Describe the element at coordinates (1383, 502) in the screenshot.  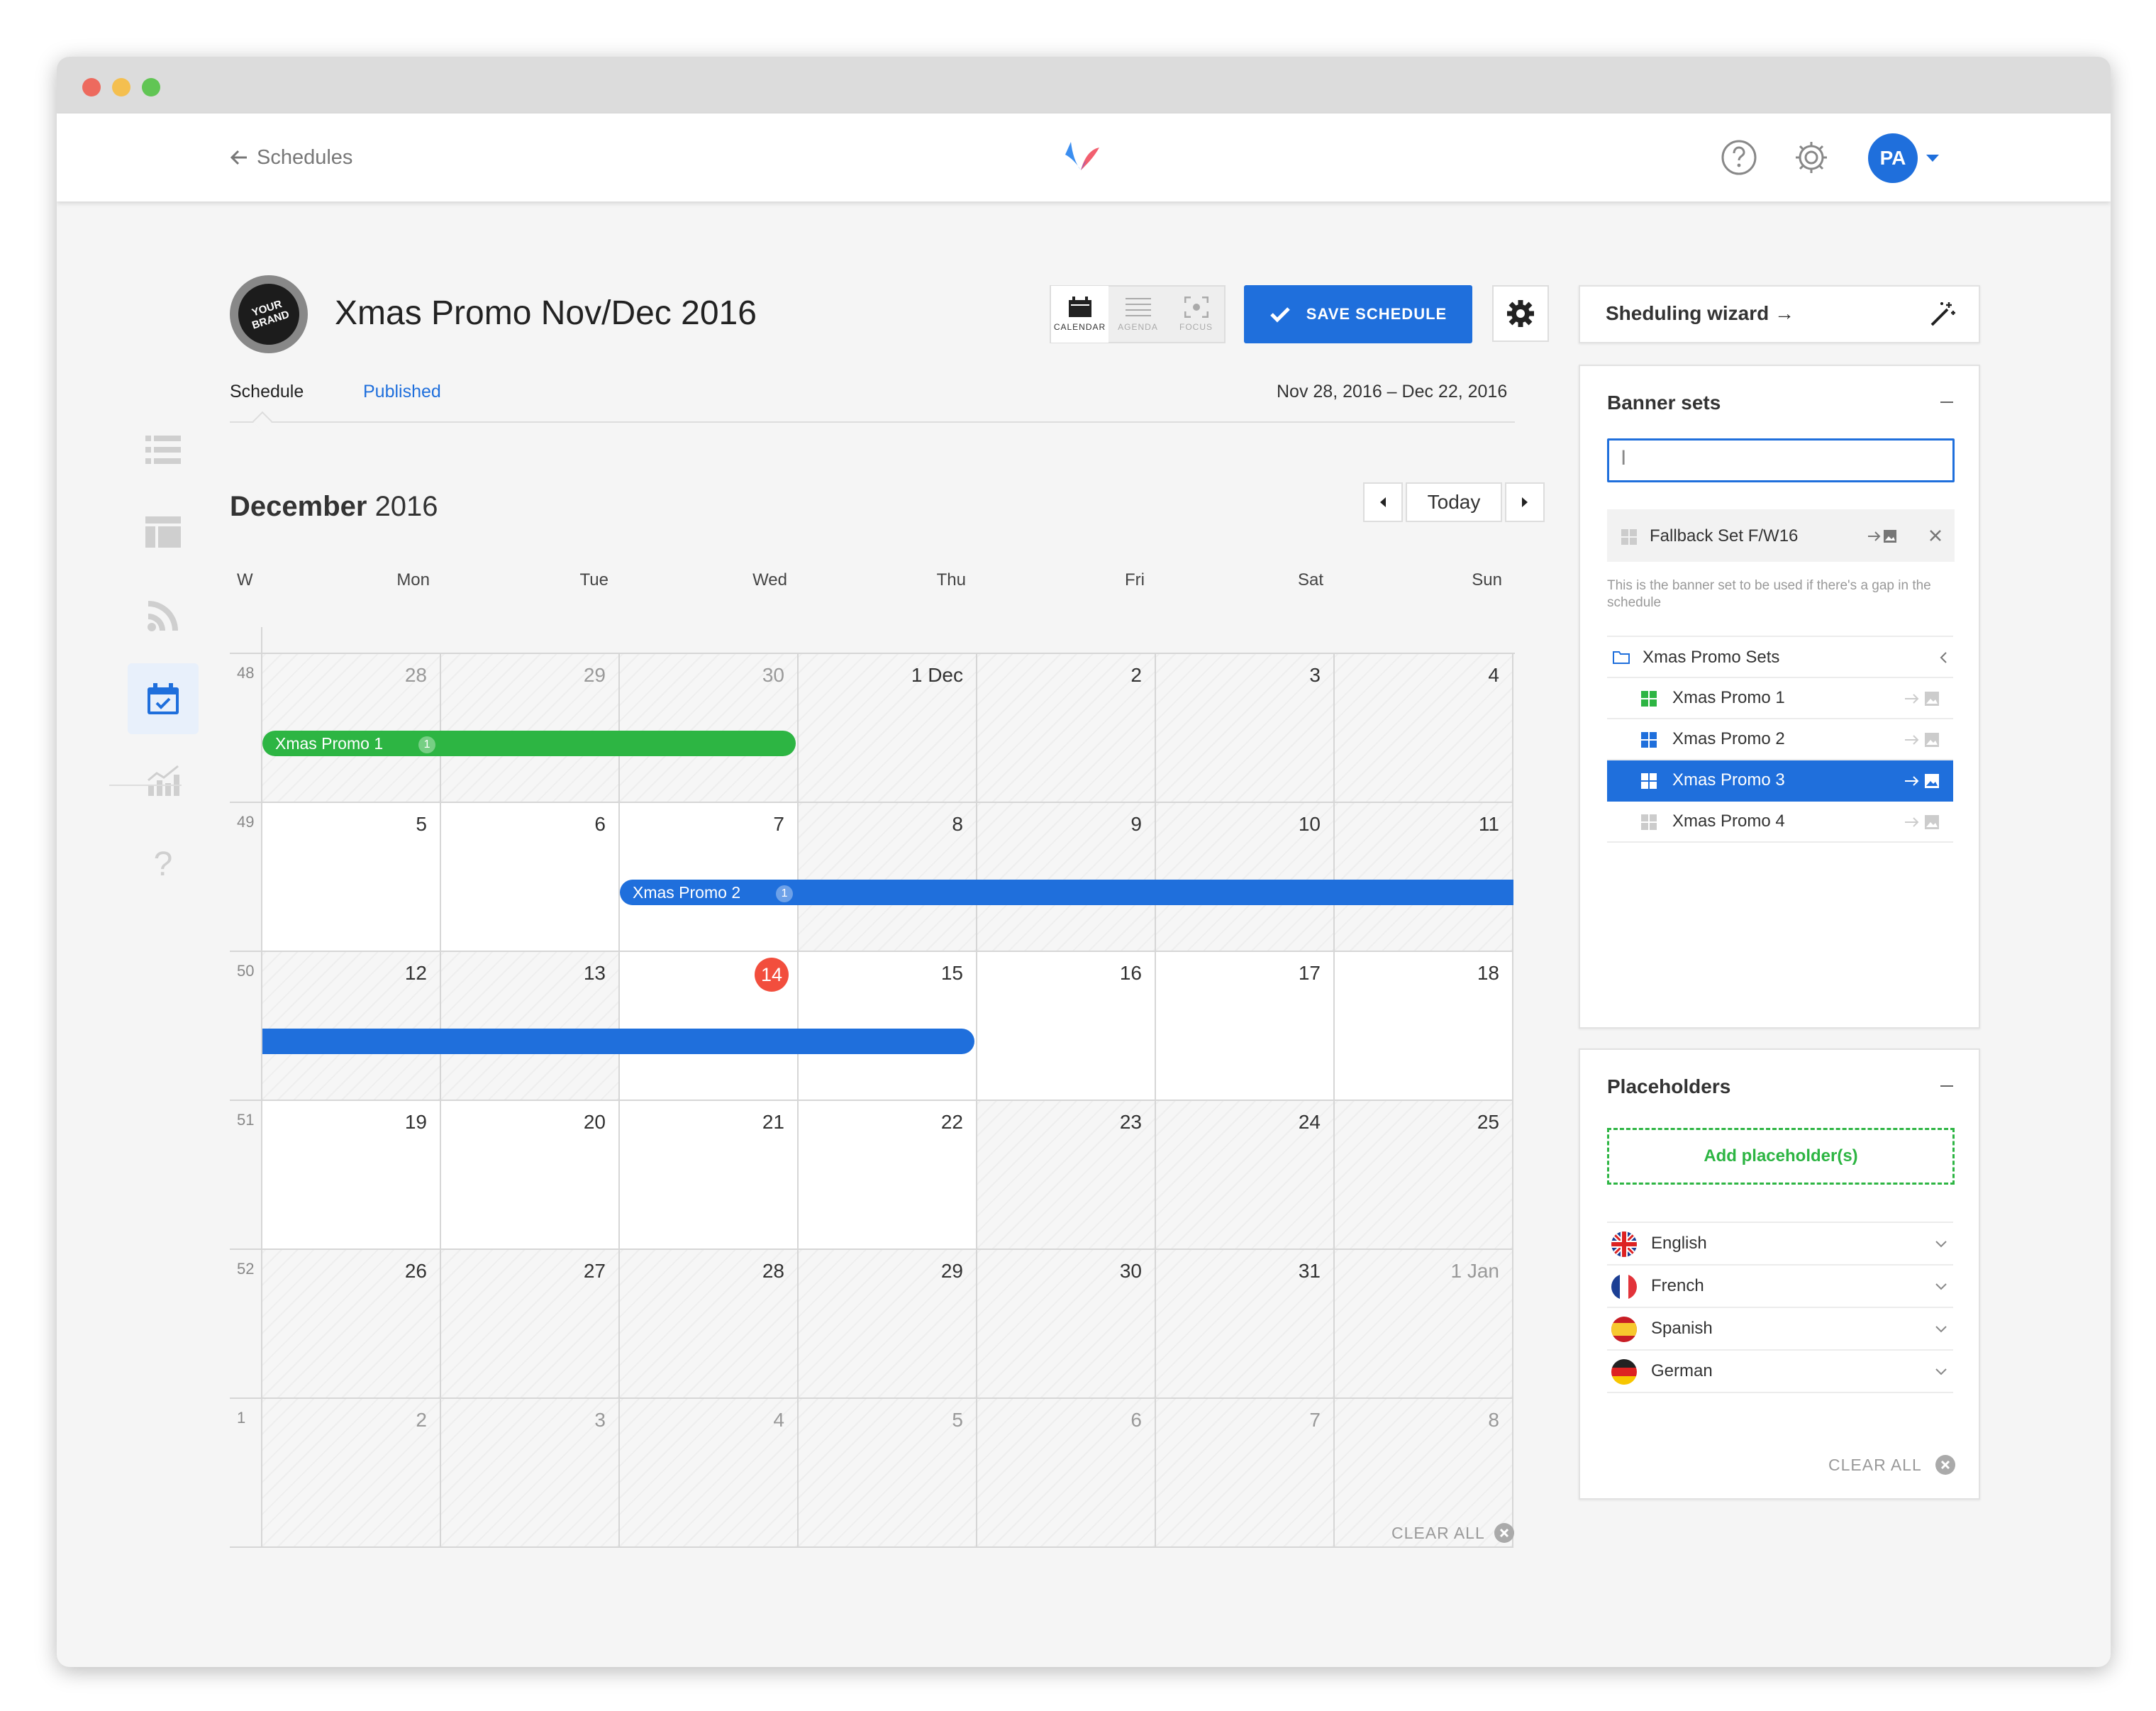
I see `previous-month-button` at that location.